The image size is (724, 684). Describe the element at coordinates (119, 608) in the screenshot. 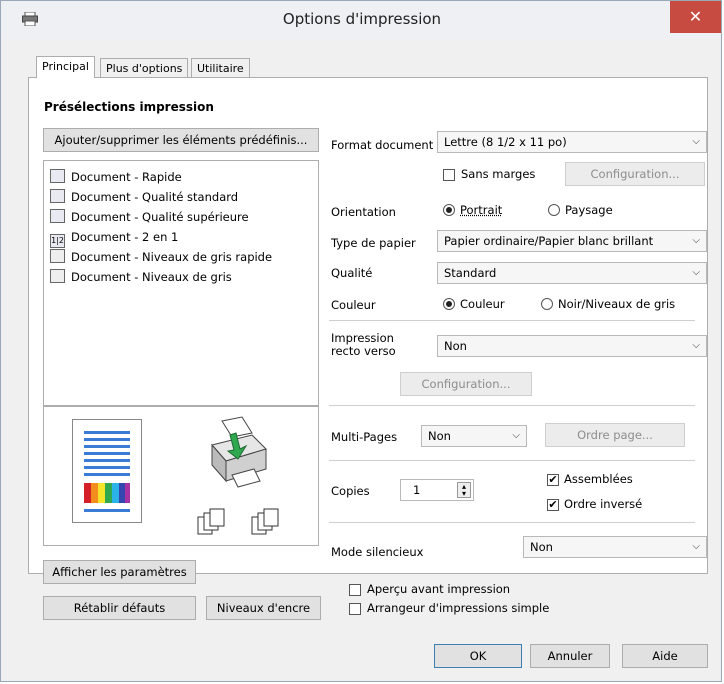

I see `restore-defaults-button: Rétablir défauts` at that location.